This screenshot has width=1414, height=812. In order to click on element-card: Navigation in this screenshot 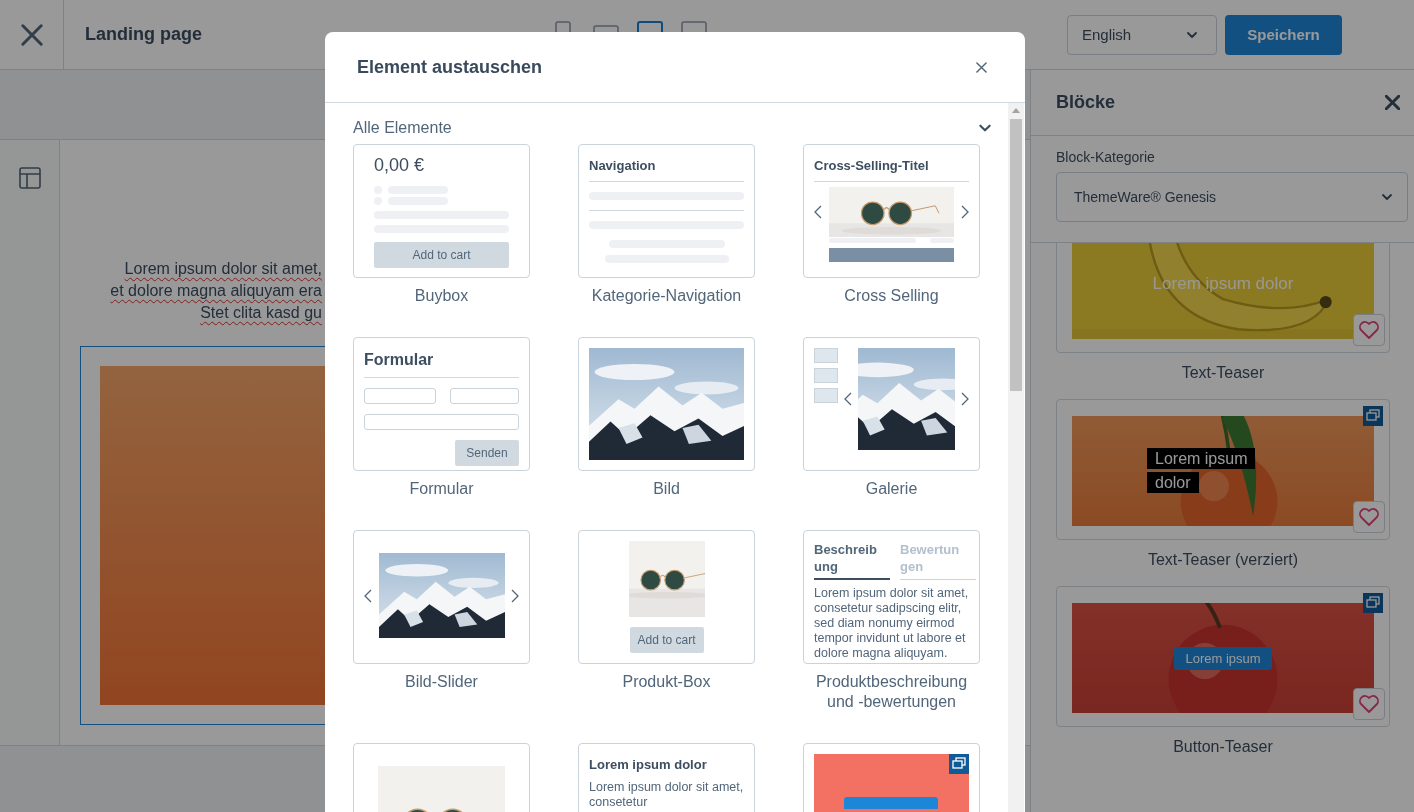, I will do `click(666, 211)`.